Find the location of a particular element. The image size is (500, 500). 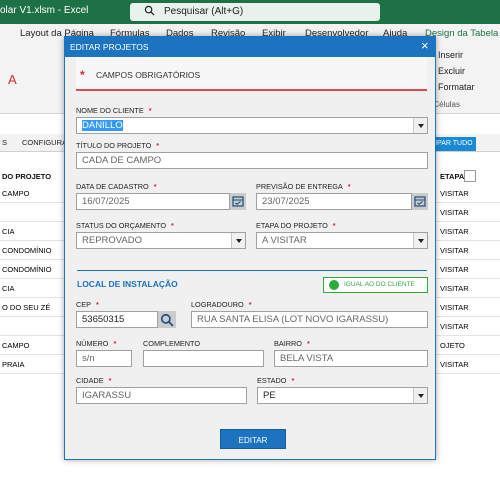

cep-label: CEP * is located at coordinates (87, 304).